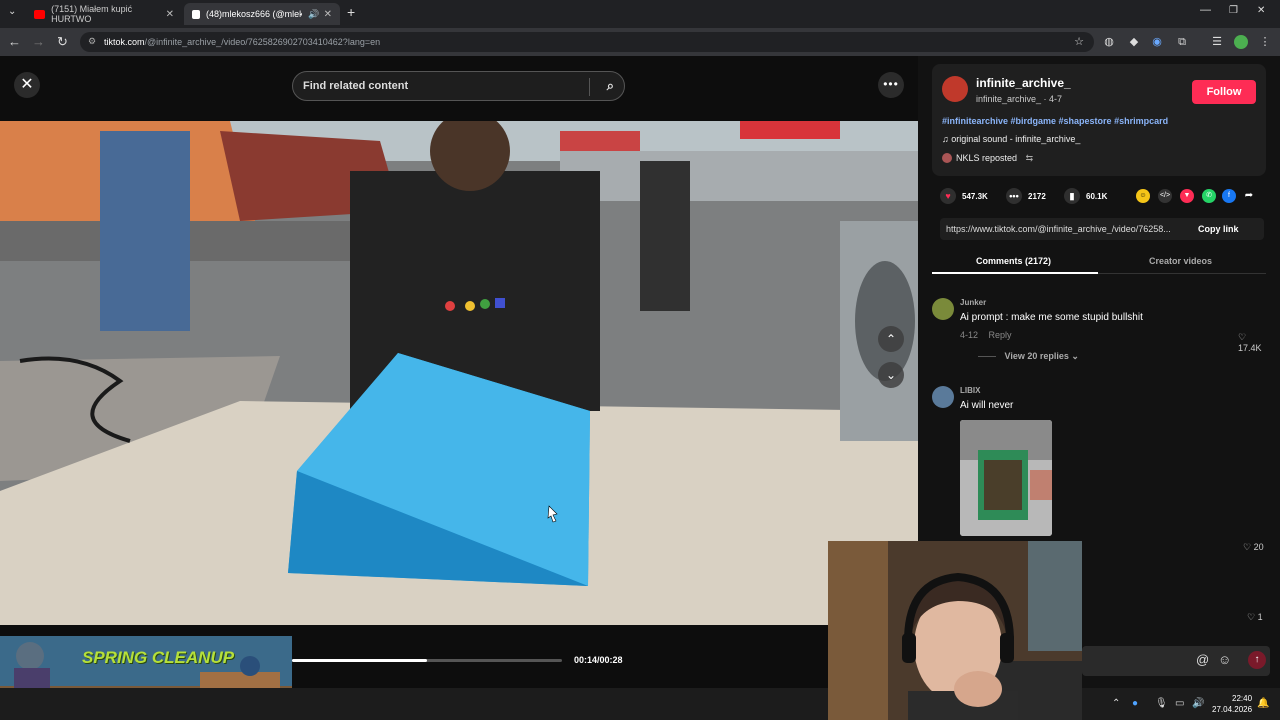 The width and height of the screenshot is (1280, 720). What do you see at coordinates (12, 11) in the screenshot?
I see `tab-search-icon: ⌄` at bounding box center [12, 11].